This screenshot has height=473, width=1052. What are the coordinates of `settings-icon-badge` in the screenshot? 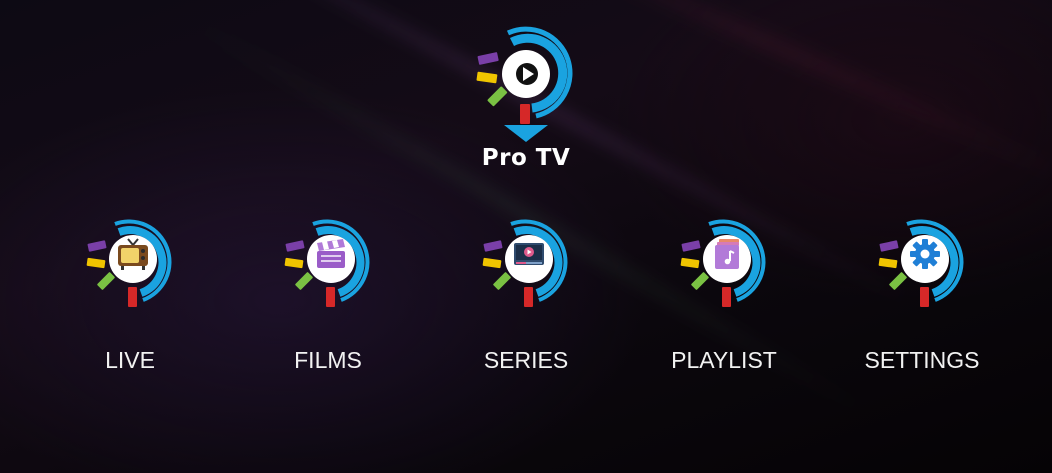 It's located at (927, 264).